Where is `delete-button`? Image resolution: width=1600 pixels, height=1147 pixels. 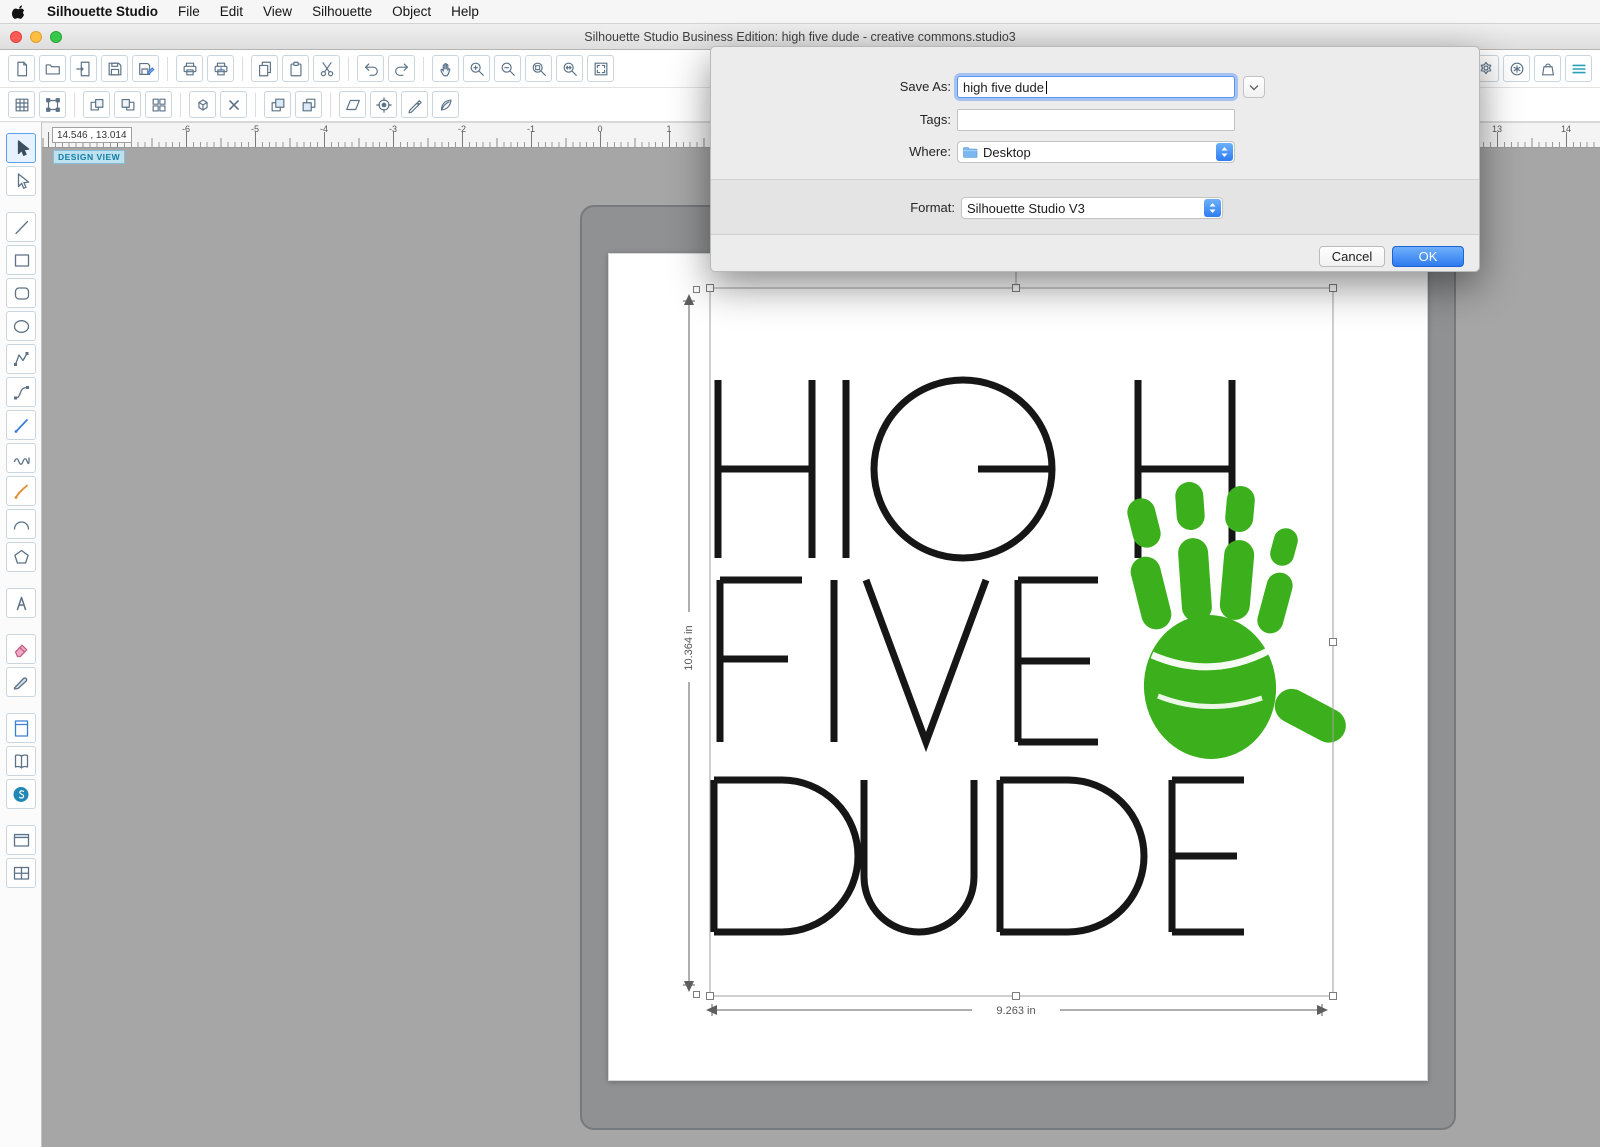 delete-button is located at coordinates (233, 104).